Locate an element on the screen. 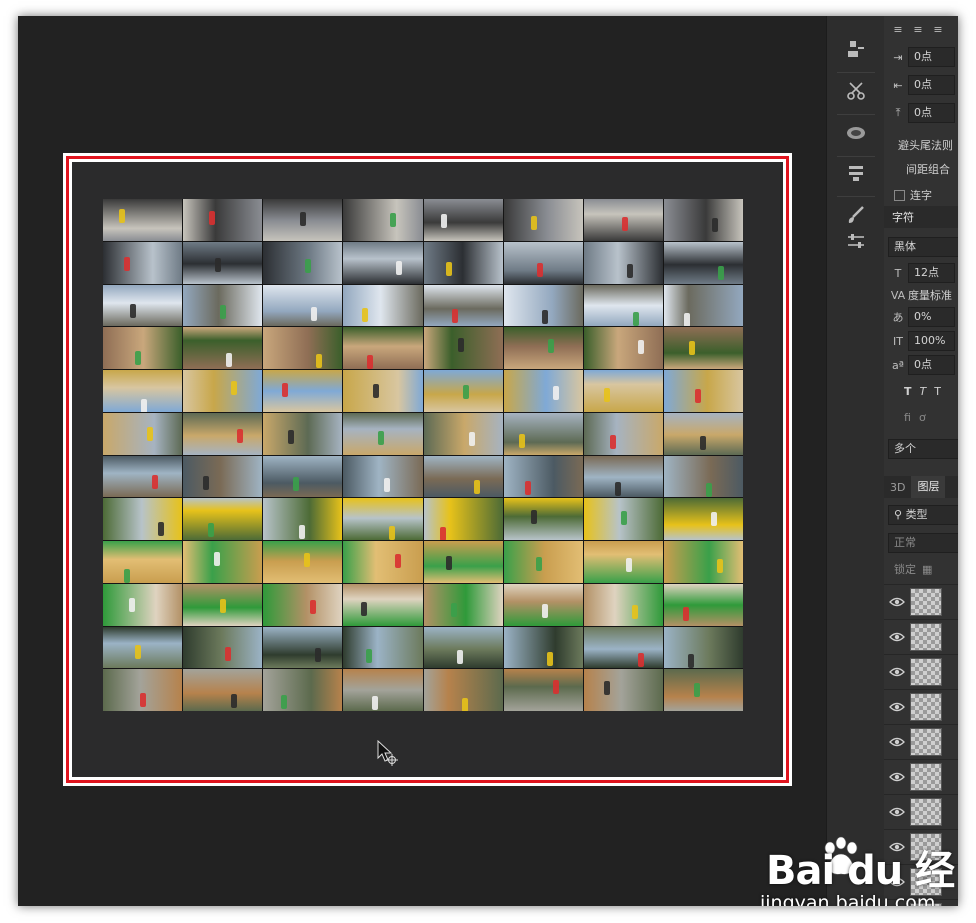 This screenshot has width=976, height=923. panel-icon-strip is located at coordinates (855, 461).